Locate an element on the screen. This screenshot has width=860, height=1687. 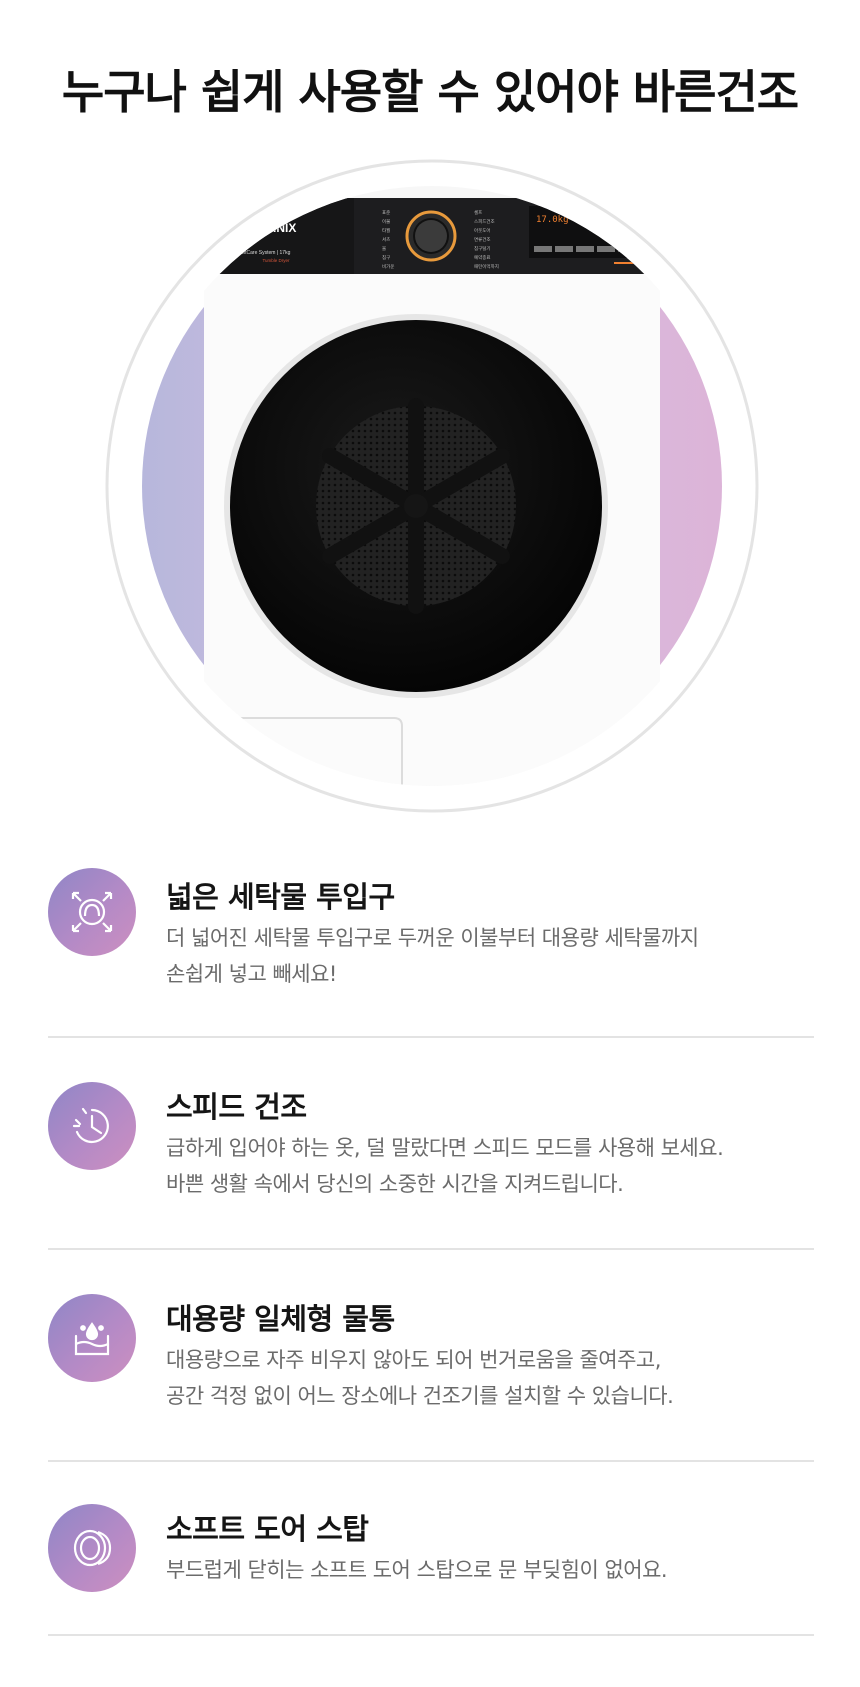
soft-door-icon is located at coordinates (92, 1548).